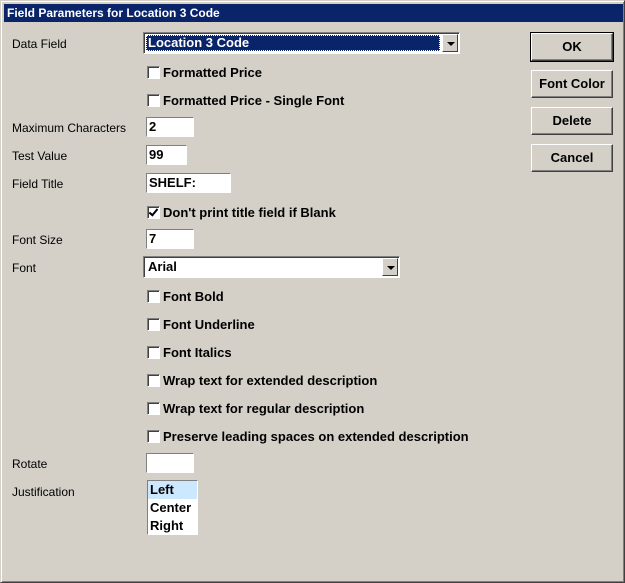 The height and width of the screenshot is (583, 625). I want to click on checkbox-formatted-price-single-font: Formatted Price - Single Font, so click(245, 100).